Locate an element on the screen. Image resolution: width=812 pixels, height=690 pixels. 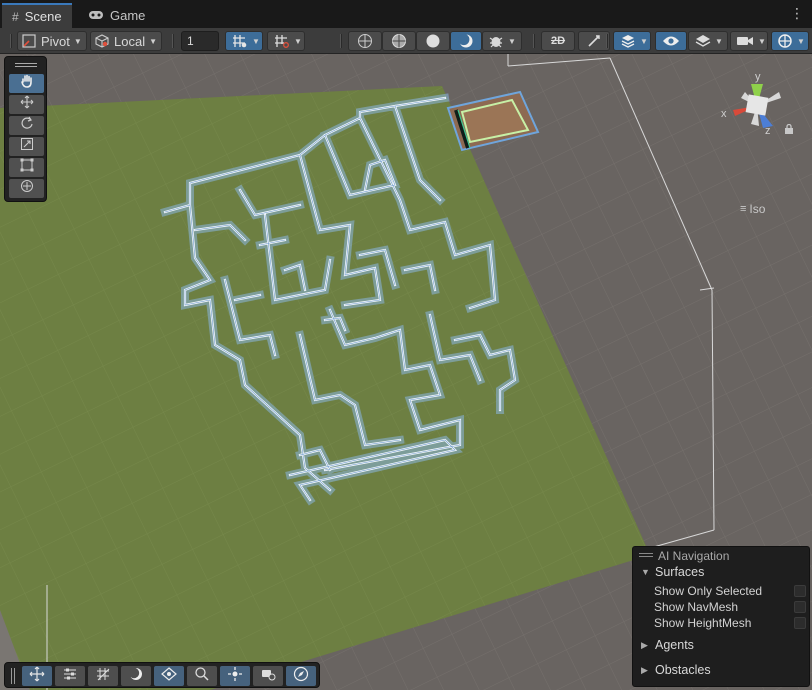
scale-icon is located at coordinates (27, 146).